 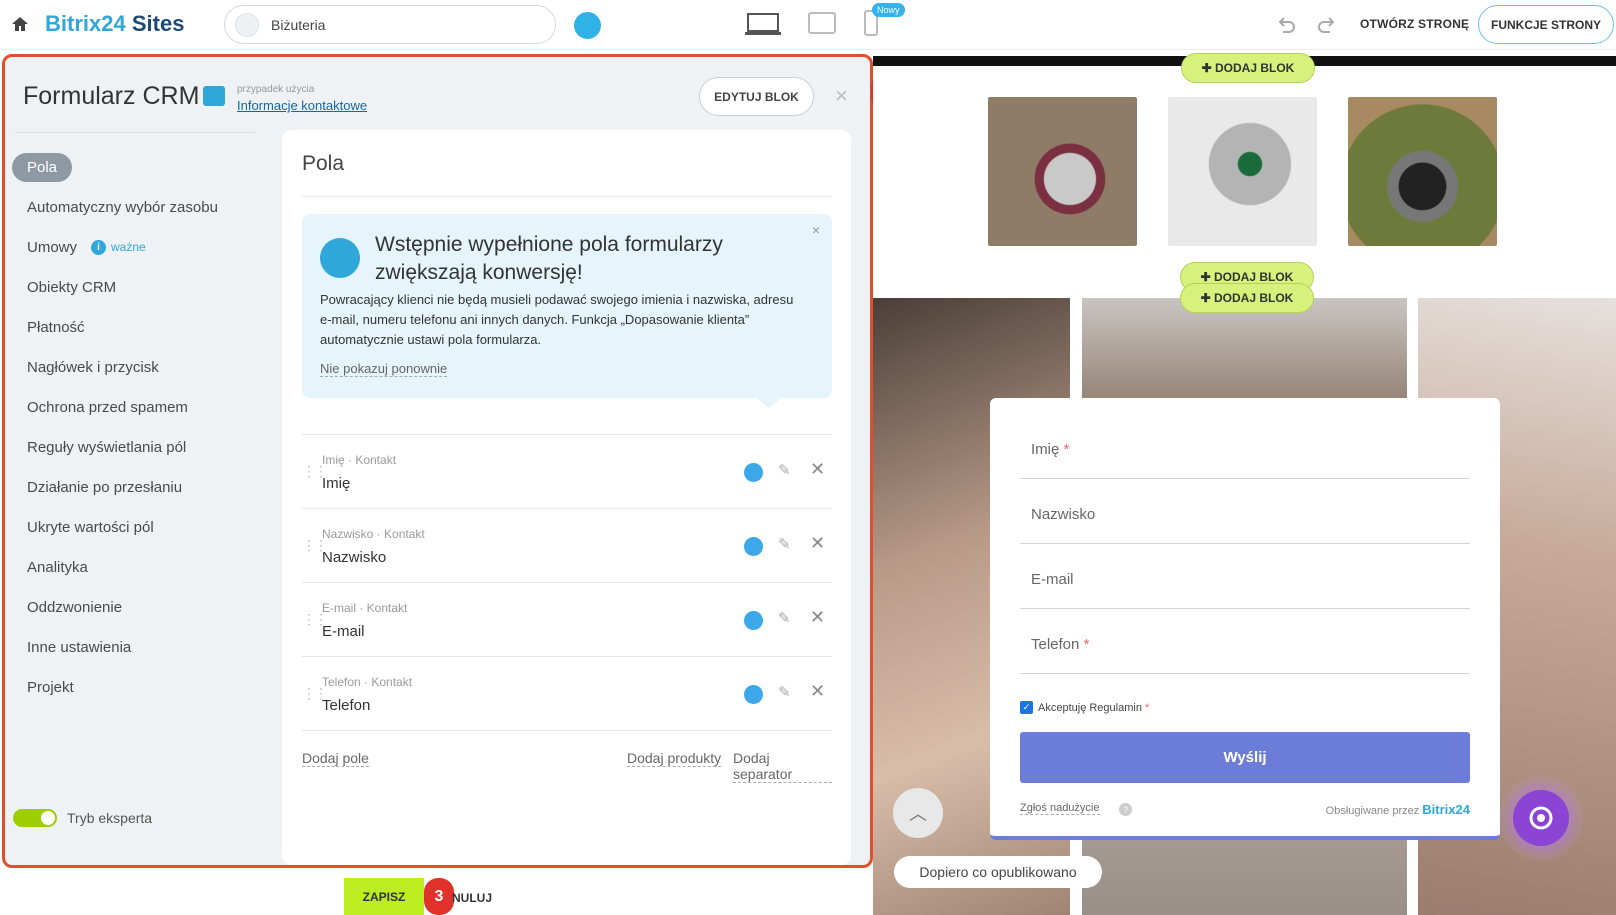 What do you see at coordinates (439, 896) in the screenshot?
I see `step-marker-3: 3` at bounding box center [439, 896].